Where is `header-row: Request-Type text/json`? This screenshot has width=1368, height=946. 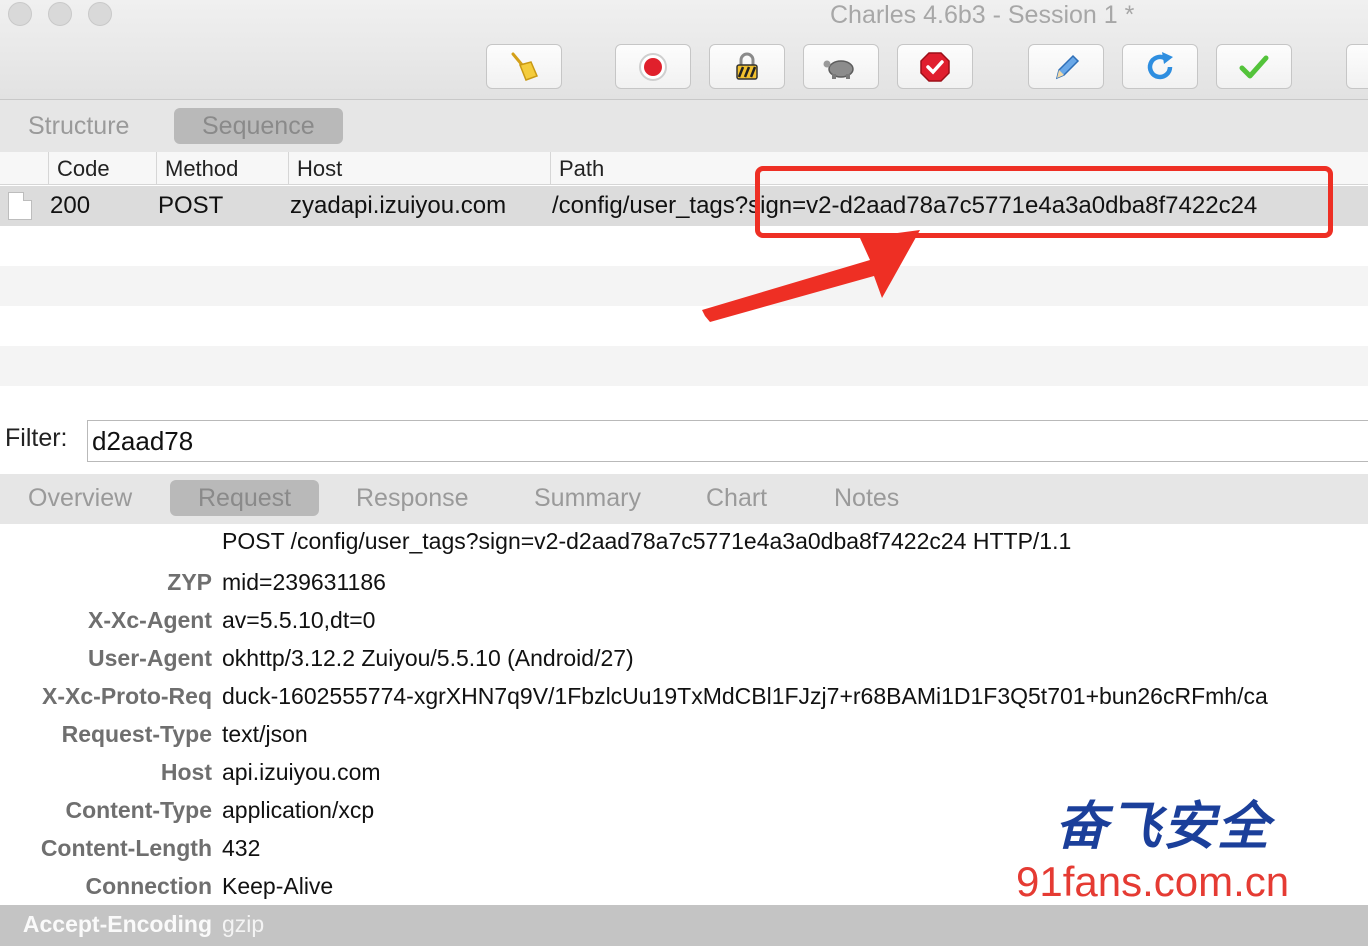
header-row: Request-Type text/json is located at coordinates (684, 734).